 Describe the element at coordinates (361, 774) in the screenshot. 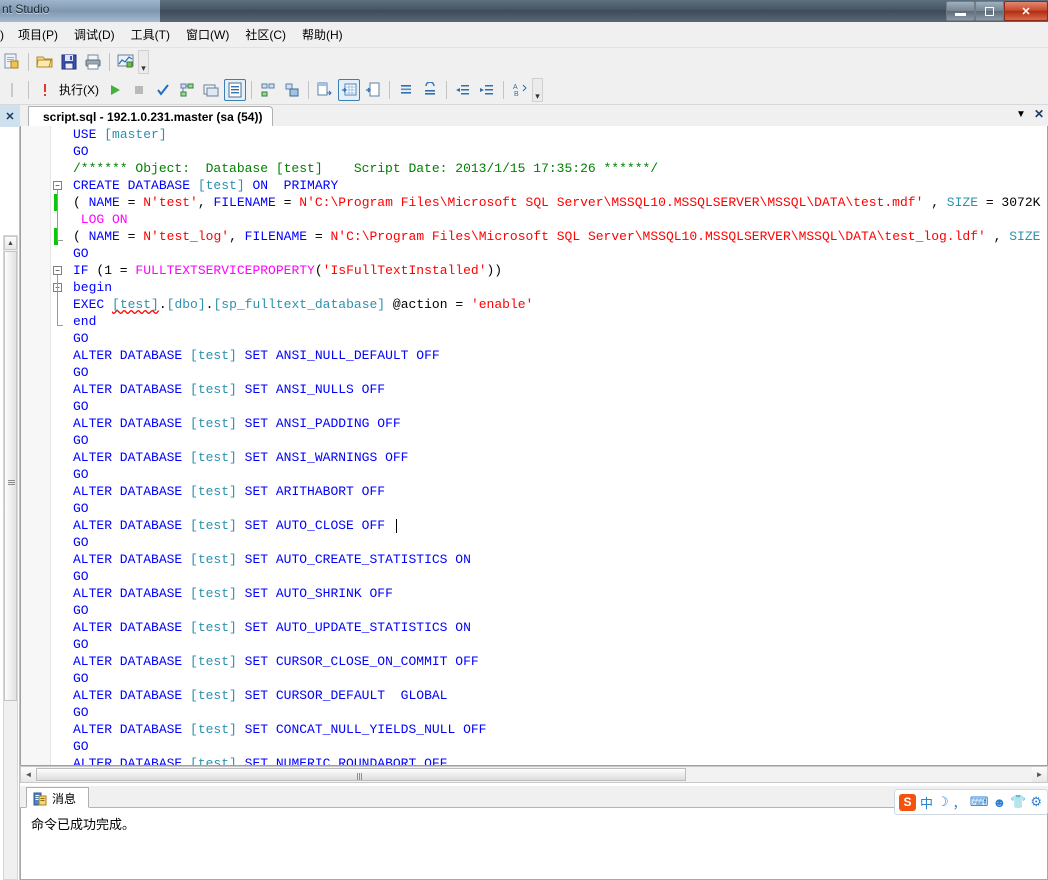

I see `hscroll-thumb` at that location.